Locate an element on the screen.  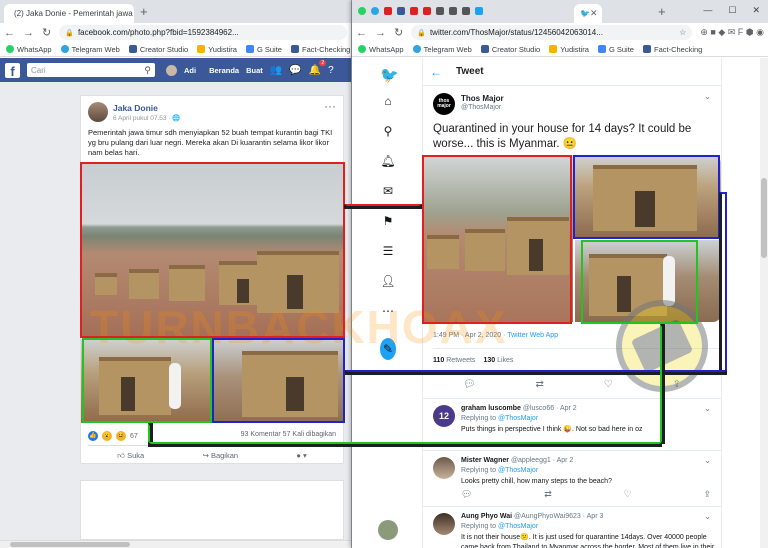
tweet-author-name: Thos Major is located at coordinates (482, 98).